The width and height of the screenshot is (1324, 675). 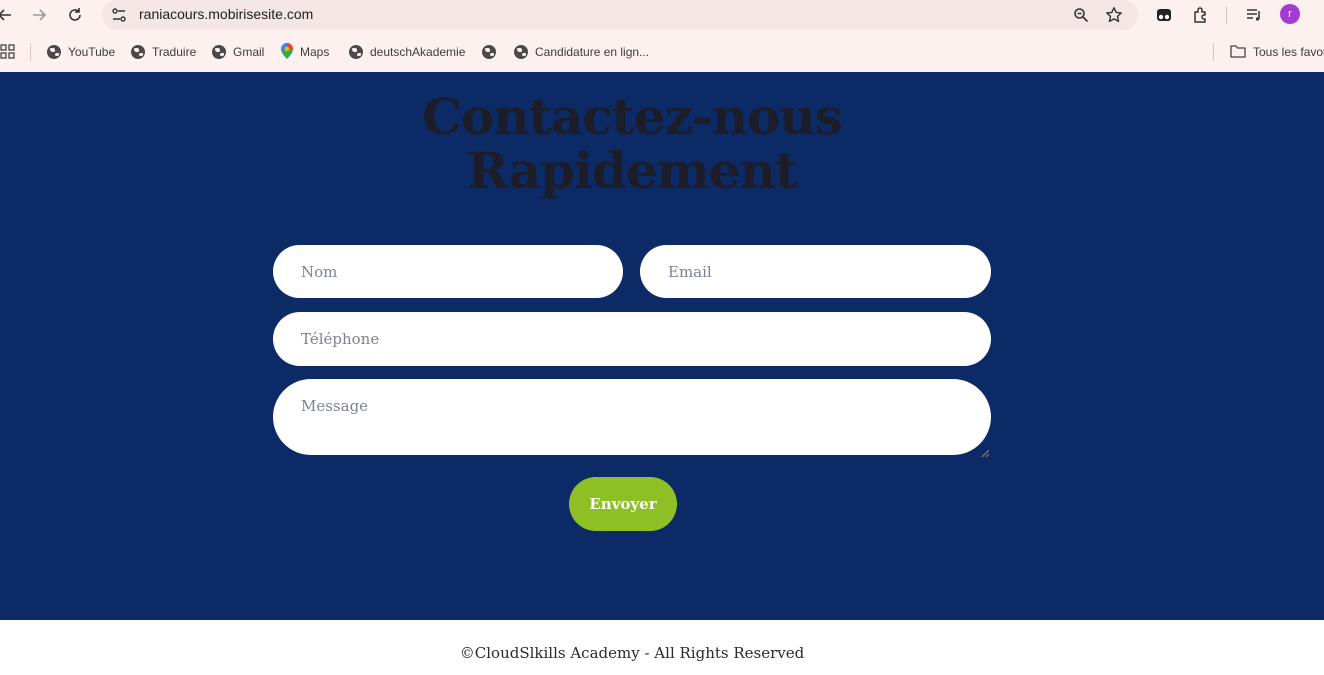 I want to click on resize-handle-icon, so click(x=985, y=451).